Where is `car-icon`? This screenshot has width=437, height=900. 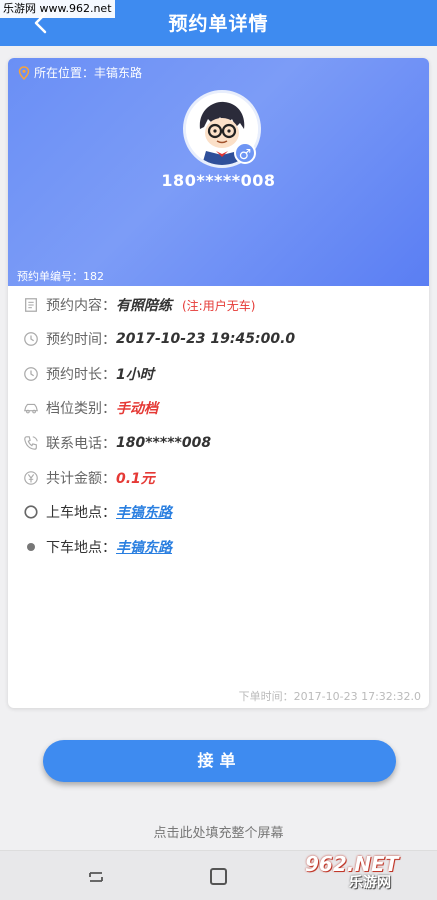
car-icon is located at coordinates (31, 408).